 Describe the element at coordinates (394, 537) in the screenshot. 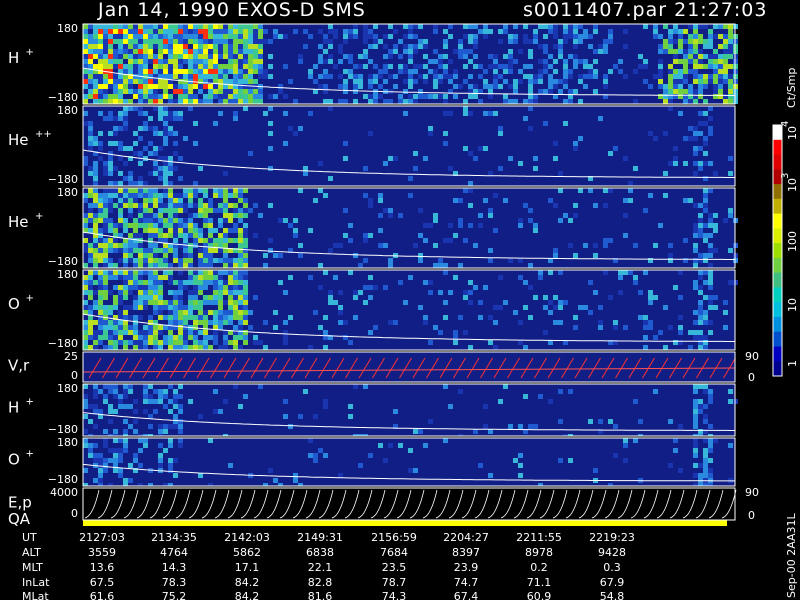

I see `ephemeris-cell: 2156:59` at that location.